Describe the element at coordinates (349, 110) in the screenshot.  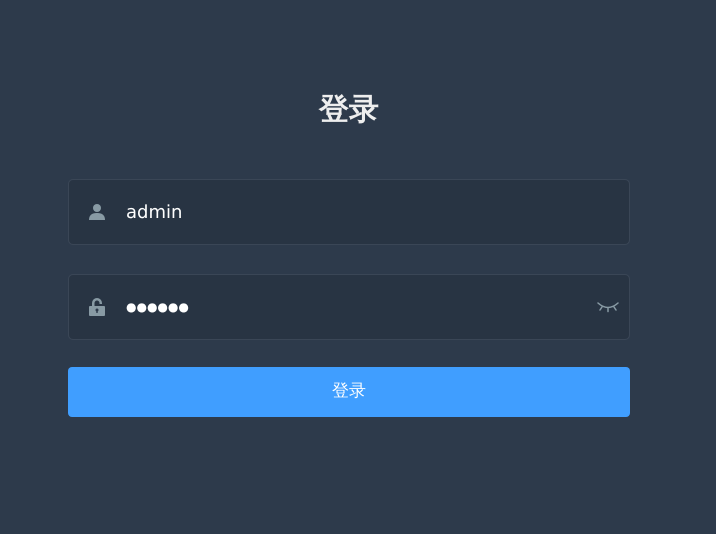
I see `login-title: 登录` at that location.